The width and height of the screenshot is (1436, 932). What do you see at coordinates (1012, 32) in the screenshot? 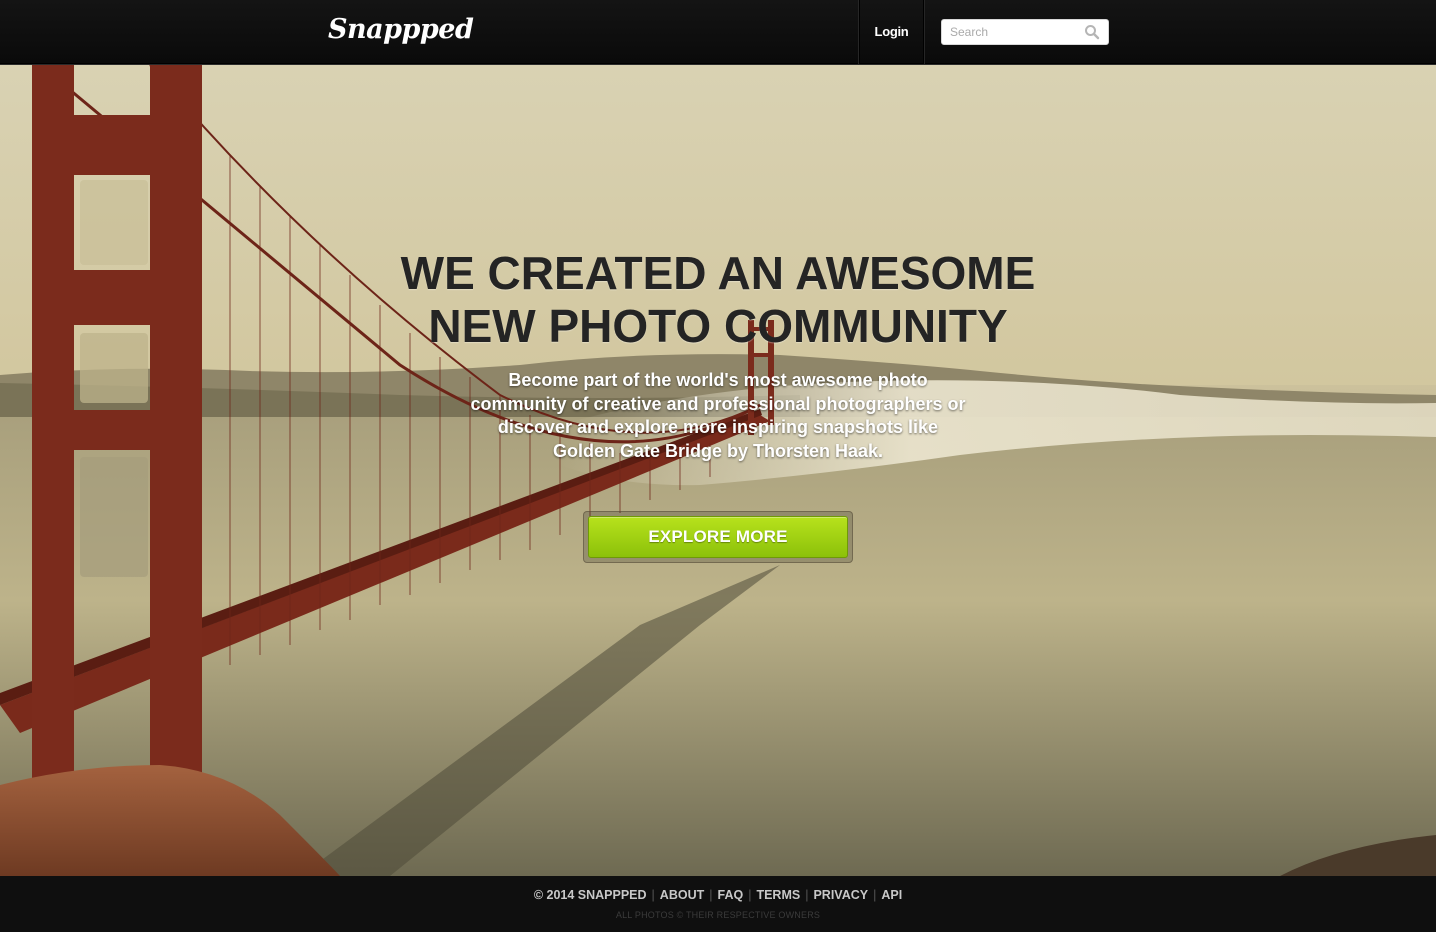
I see `search-input` at bounding box center [1012, 32].